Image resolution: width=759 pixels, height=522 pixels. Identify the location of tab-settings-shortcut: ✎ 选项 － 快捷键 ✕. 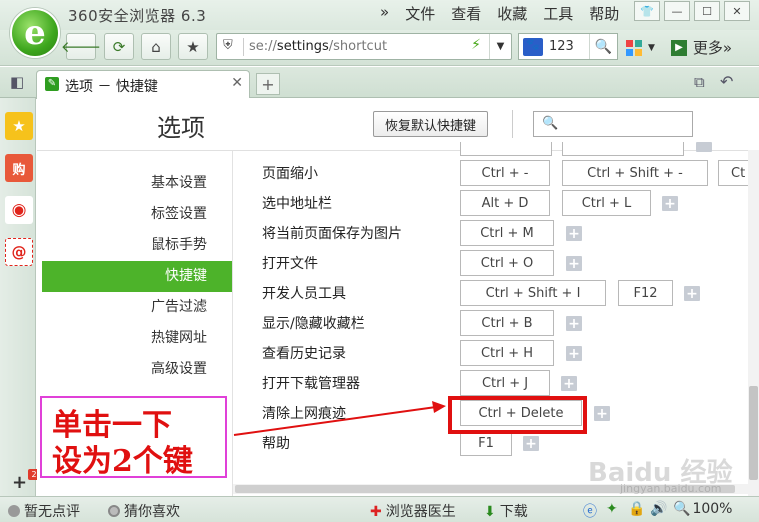
(143, 84).